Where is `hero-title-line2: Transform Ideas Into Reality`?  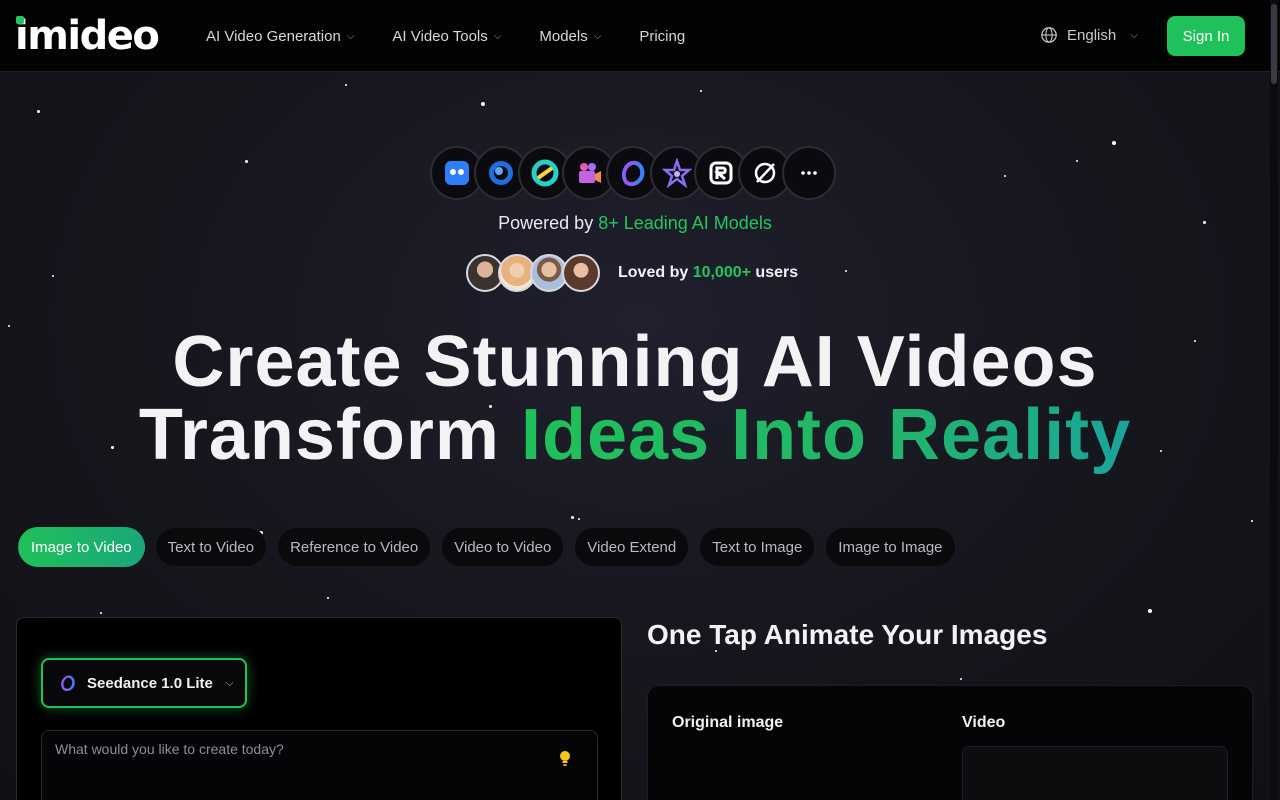
hero-title-line2: Transform Ideas Into Reality is located at coordinates (635, 435).